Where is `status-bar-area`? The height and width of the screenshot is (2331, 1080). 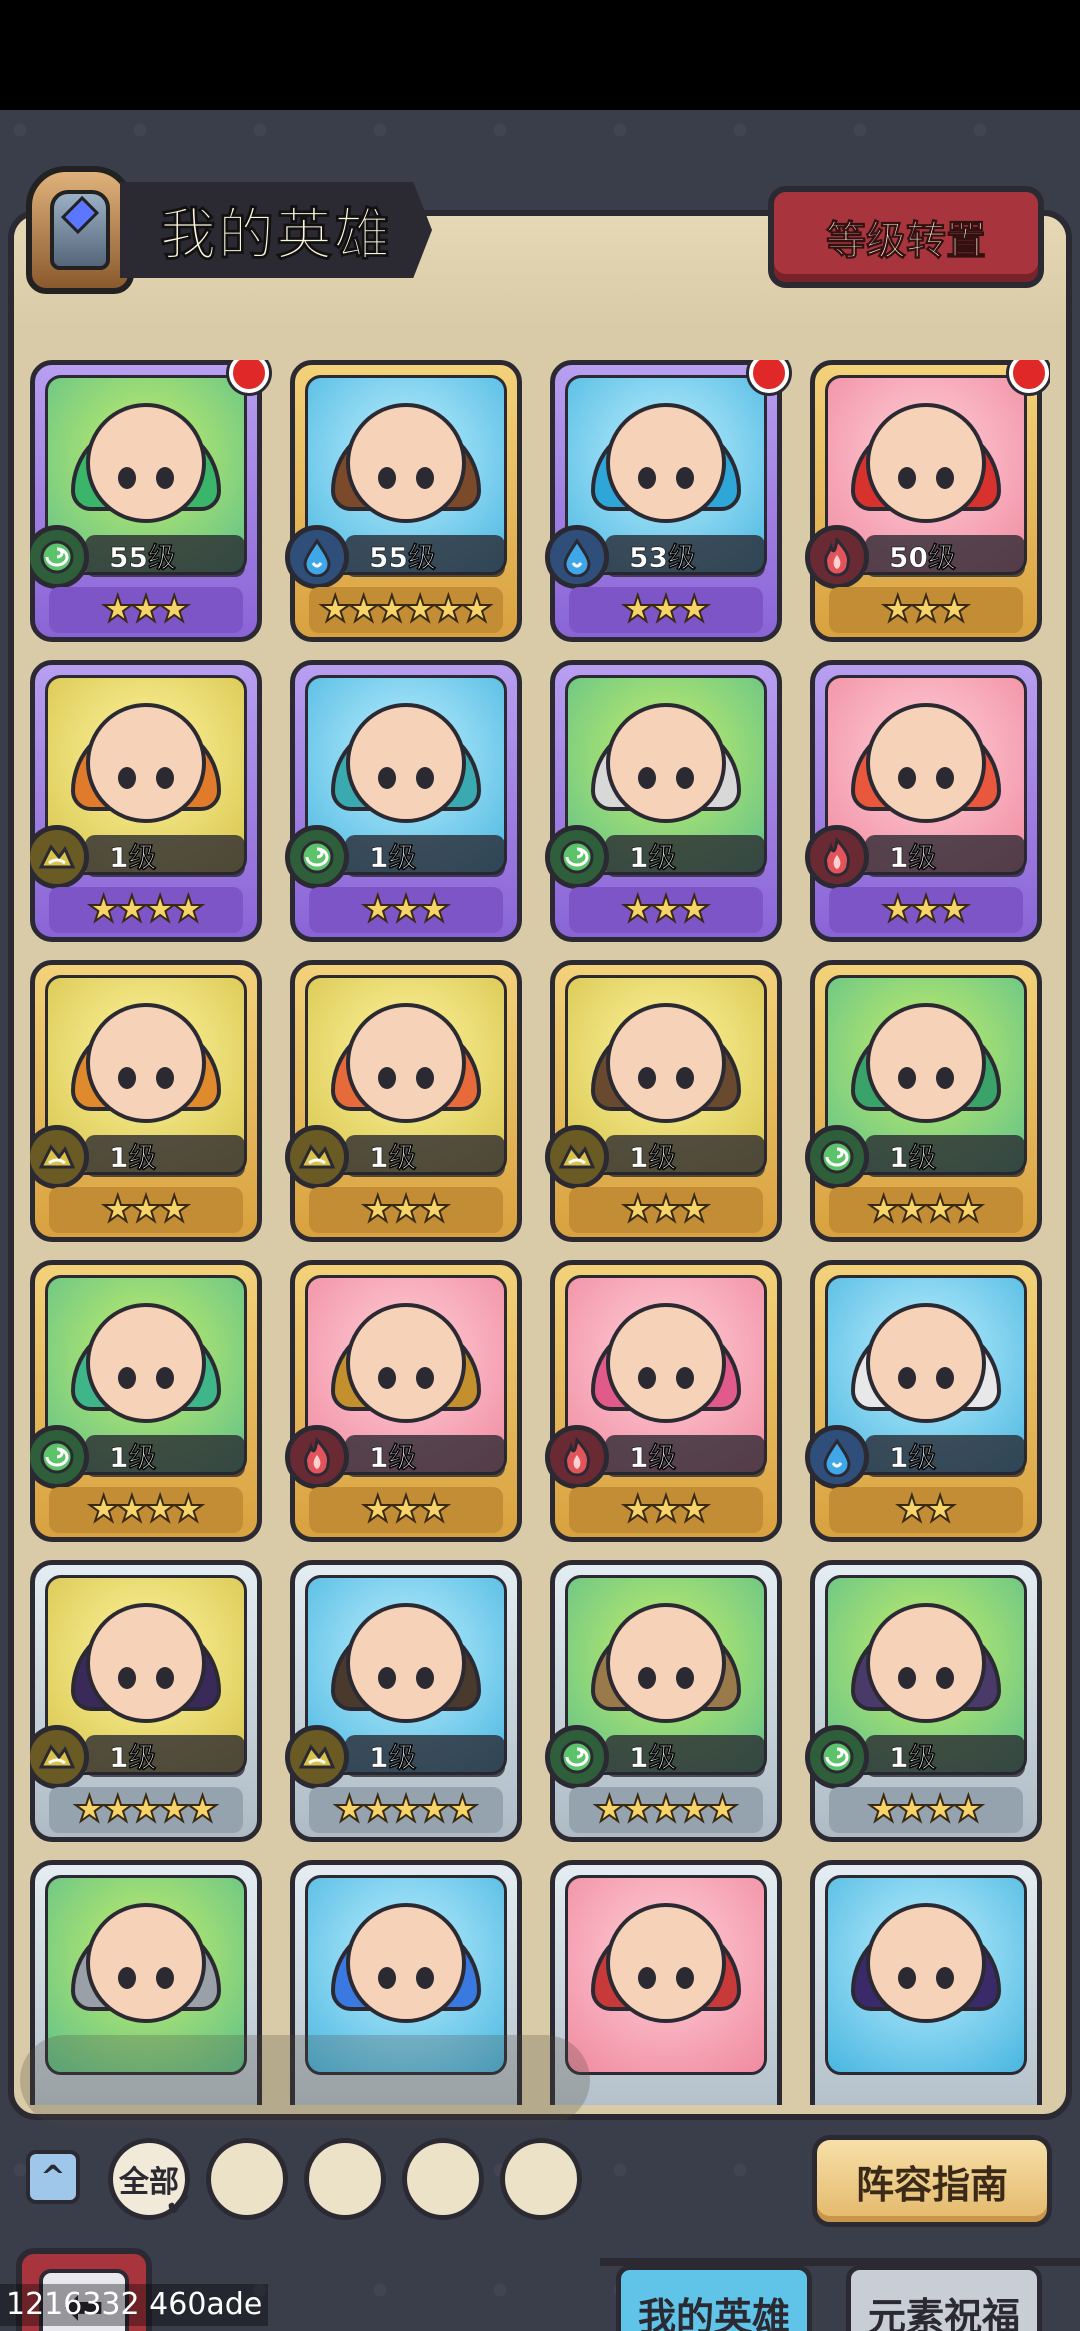 status-bar-area is located at coordinates (540, 55).